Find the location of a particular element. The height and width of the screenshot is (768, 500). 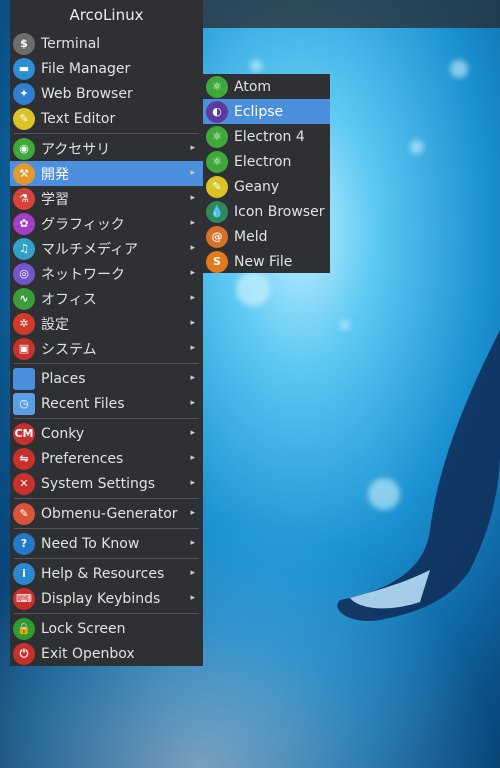

menu-item-label: ネットワーク is located at coordinates (83, 274).